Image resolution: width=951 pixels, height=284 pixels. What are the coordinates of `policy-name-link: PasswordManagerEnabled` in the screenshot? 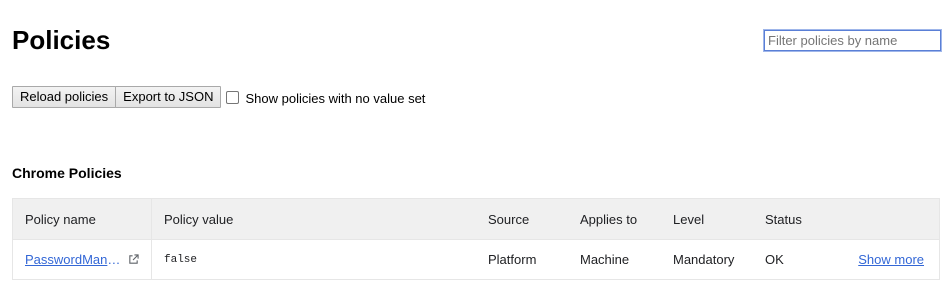 It's located at (74, 259).